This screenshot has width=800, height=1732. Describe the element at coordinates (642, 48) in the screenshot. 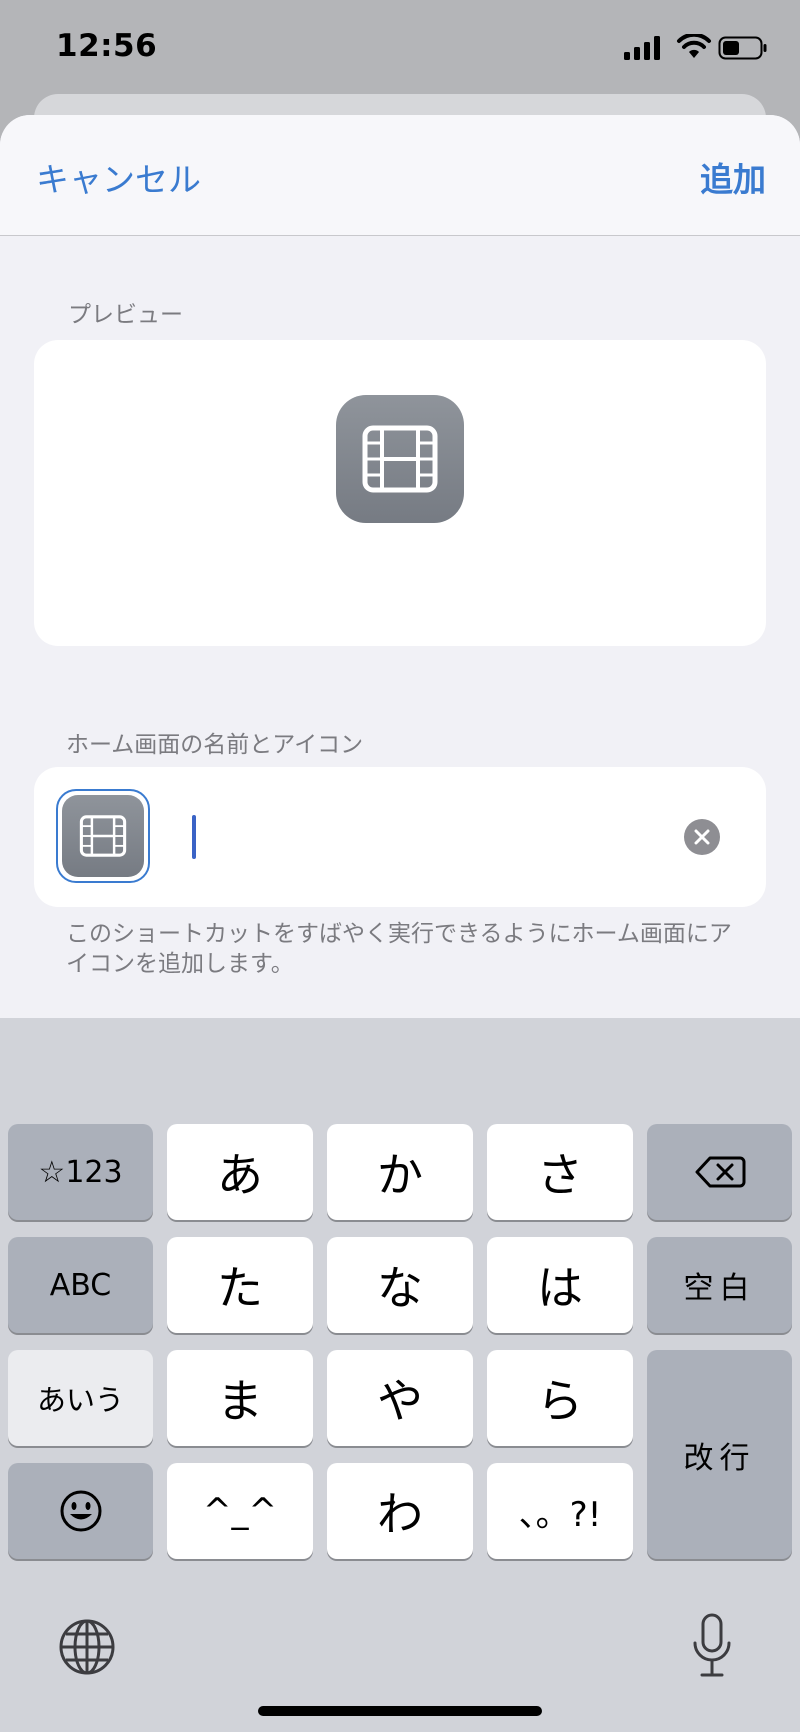

I see `cellular-signal-icon` at that location.